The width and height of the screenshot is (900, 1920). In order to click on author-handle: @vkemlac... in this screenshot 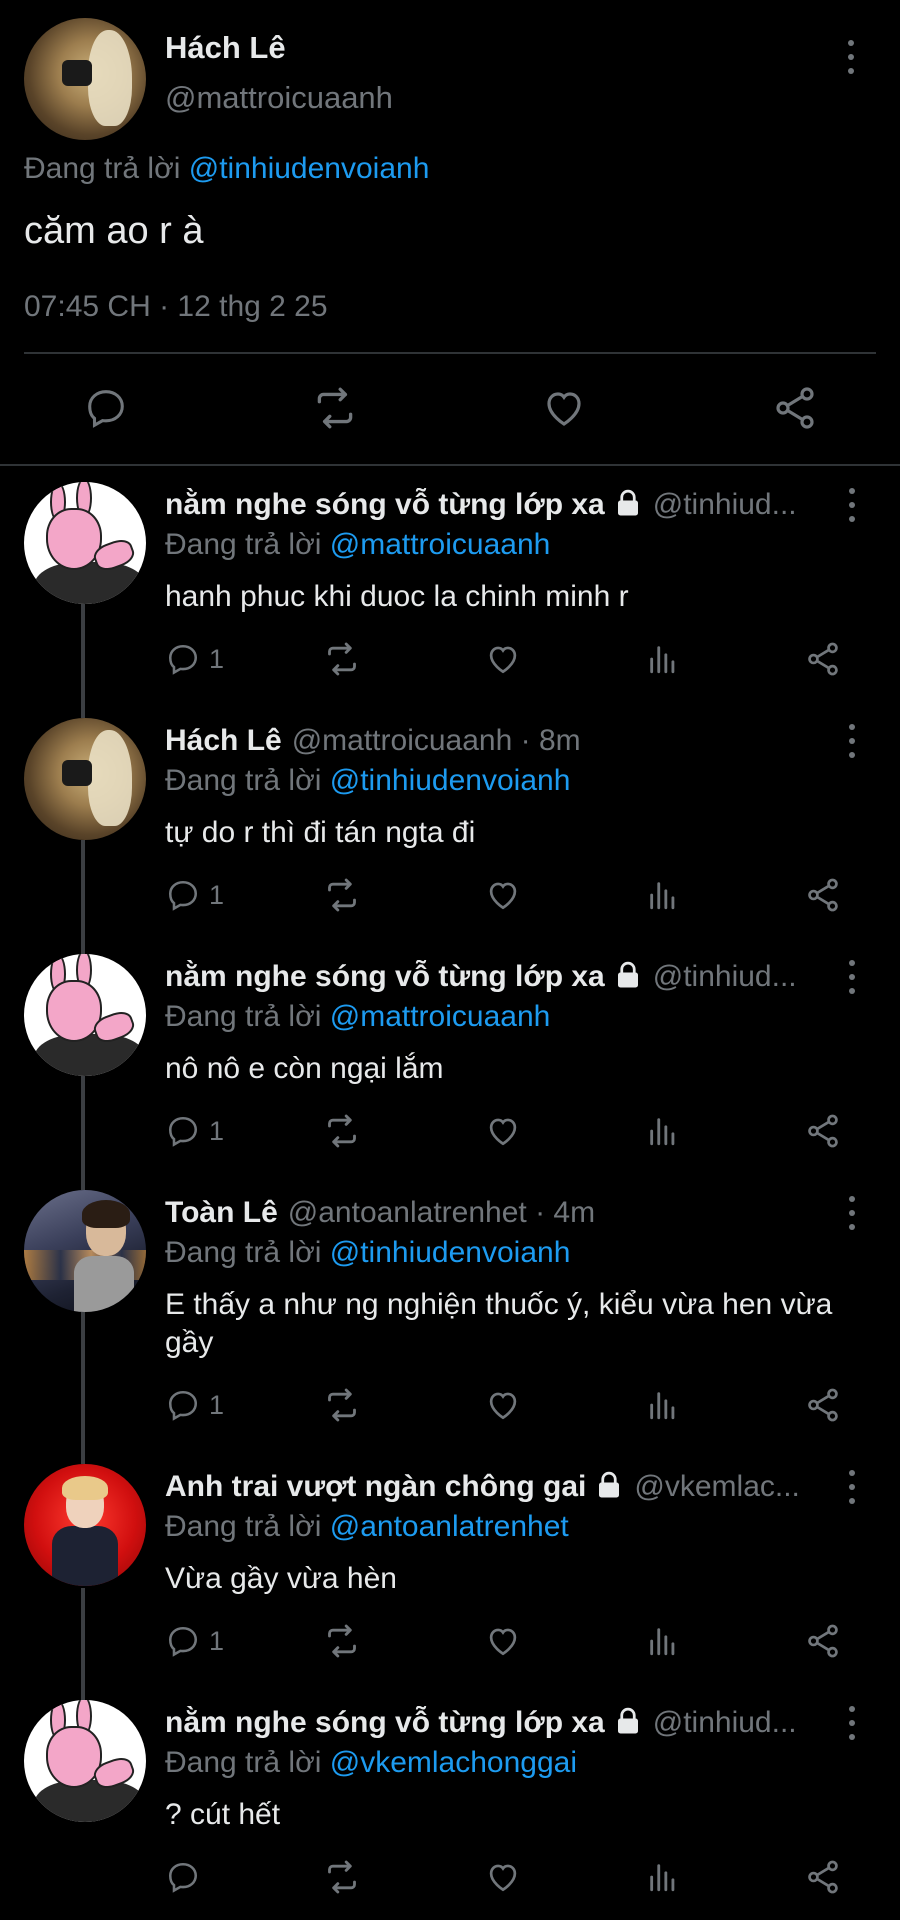, I will do `click(716, 1487)`.